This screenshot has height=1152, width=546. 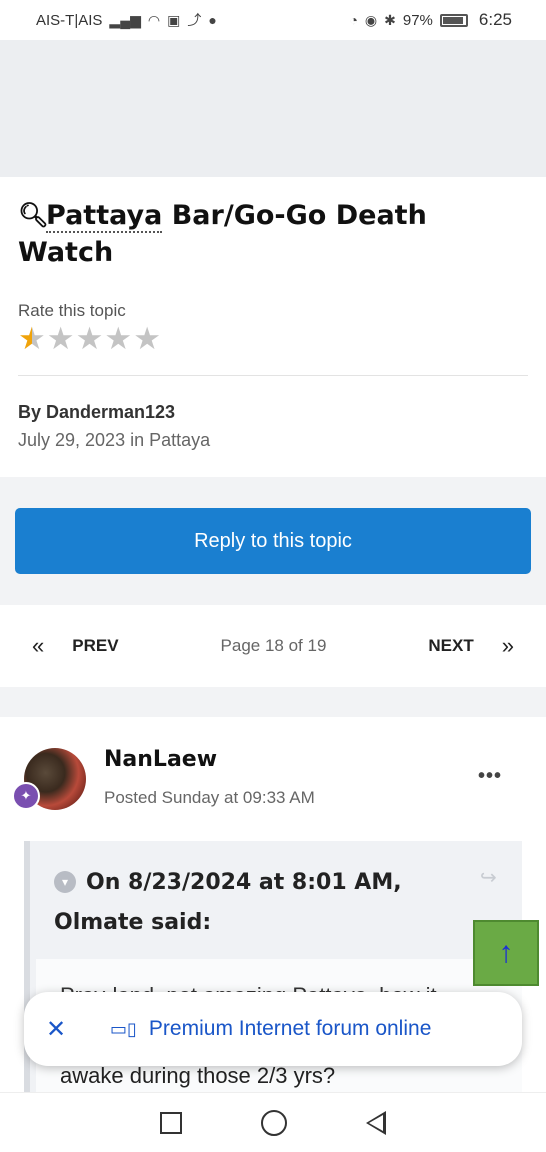 I want to click on scroll-to-top-button: ↑, so click(x=506, y=953).